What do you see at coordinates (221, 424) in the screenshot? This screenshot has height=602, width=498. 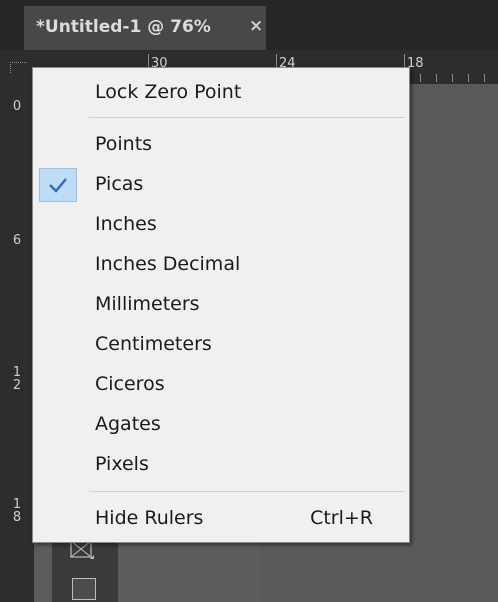 I see `menu-item-agates: Agates` at bounding box center [221, 424].